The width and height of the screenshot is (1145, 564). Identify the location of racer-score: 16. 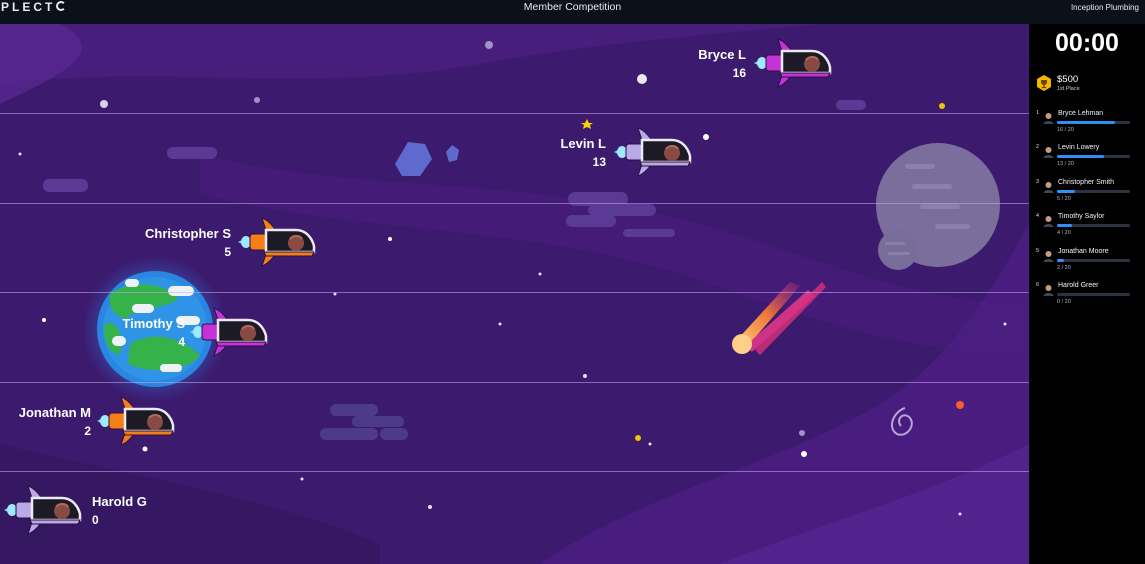
(739, 73).